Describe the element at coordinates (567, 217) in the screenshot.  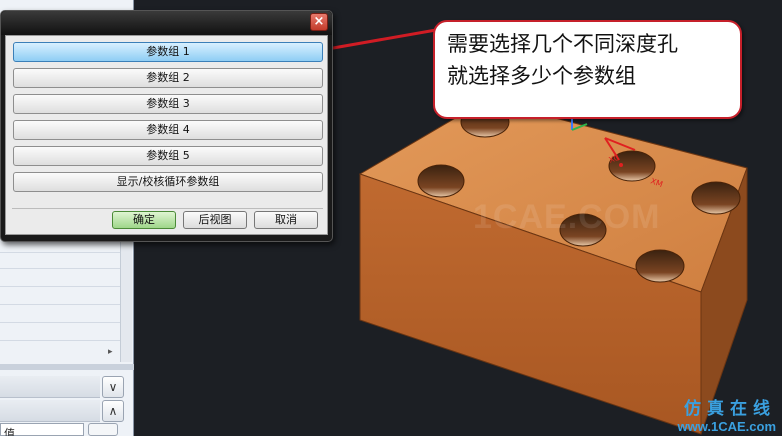
I see `watermark-text: 1CAE.COM` at that location.